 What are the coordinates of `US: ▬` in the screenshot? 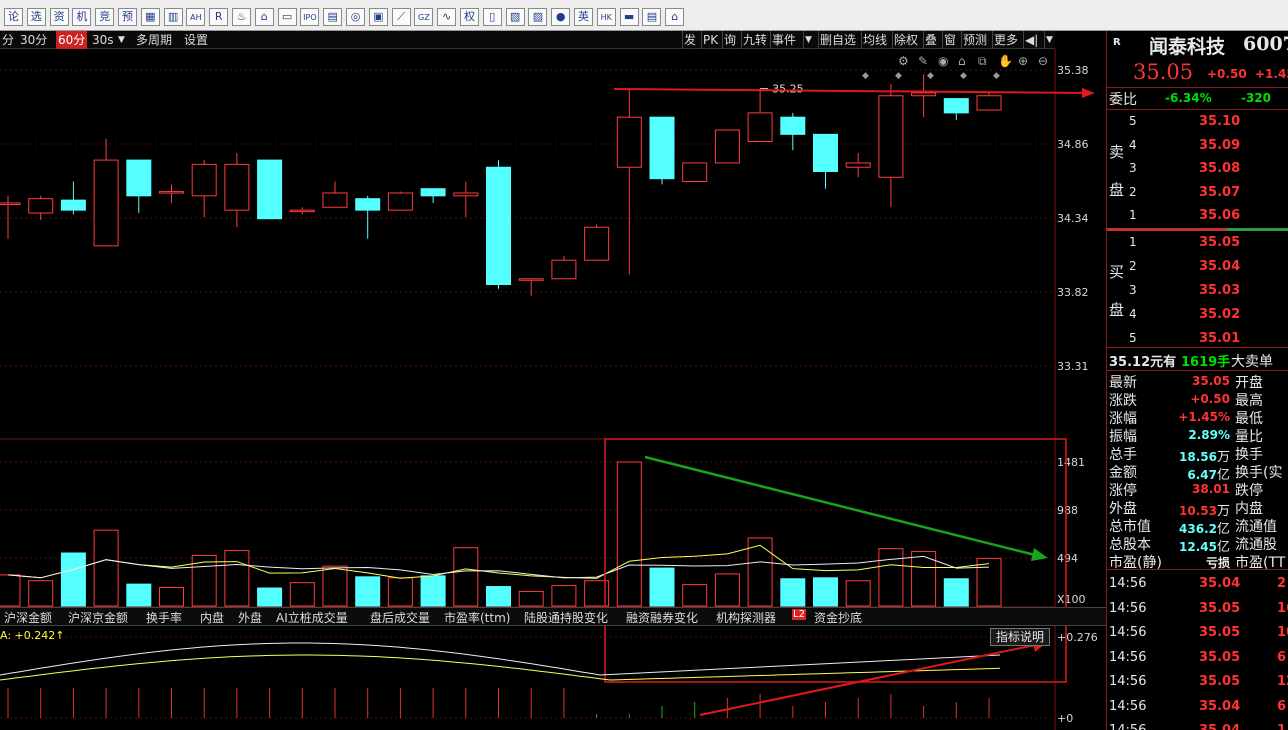 It's located at (629, 17).